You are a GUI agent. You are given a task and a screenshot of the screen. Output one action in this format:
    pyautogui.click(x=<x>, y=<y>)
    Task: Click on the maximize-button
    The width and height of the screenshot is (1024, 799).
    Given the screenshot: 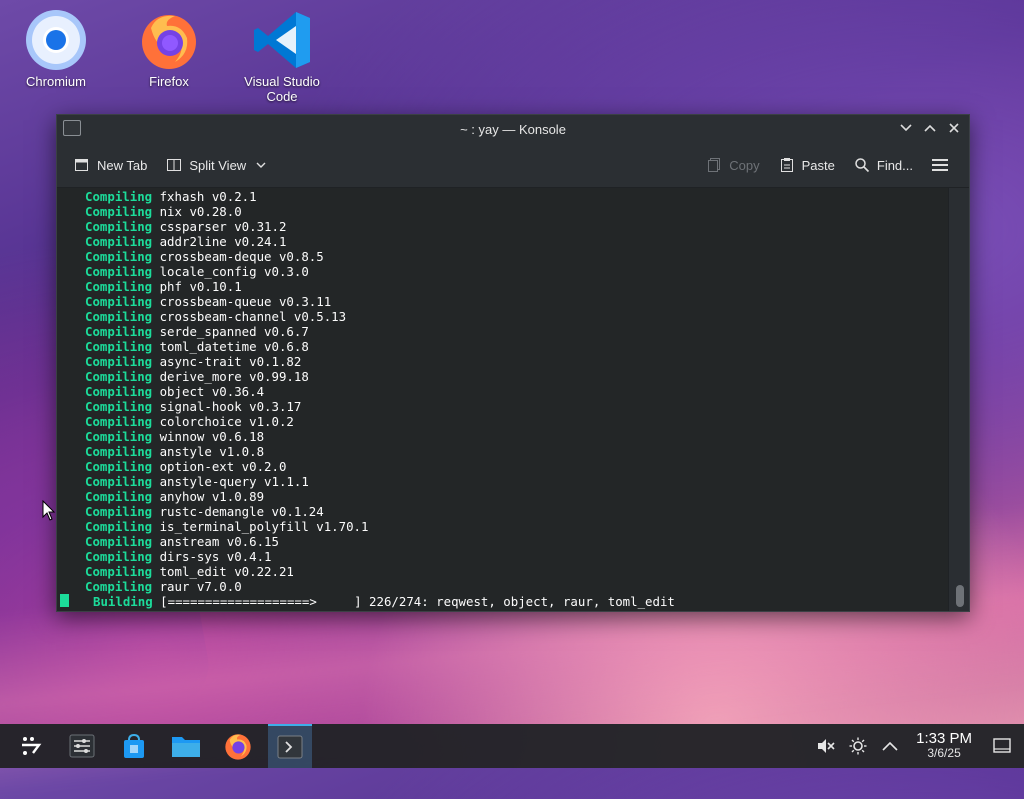 What is the action you would take?
    pyautogui.click(x=930, y=128)
    